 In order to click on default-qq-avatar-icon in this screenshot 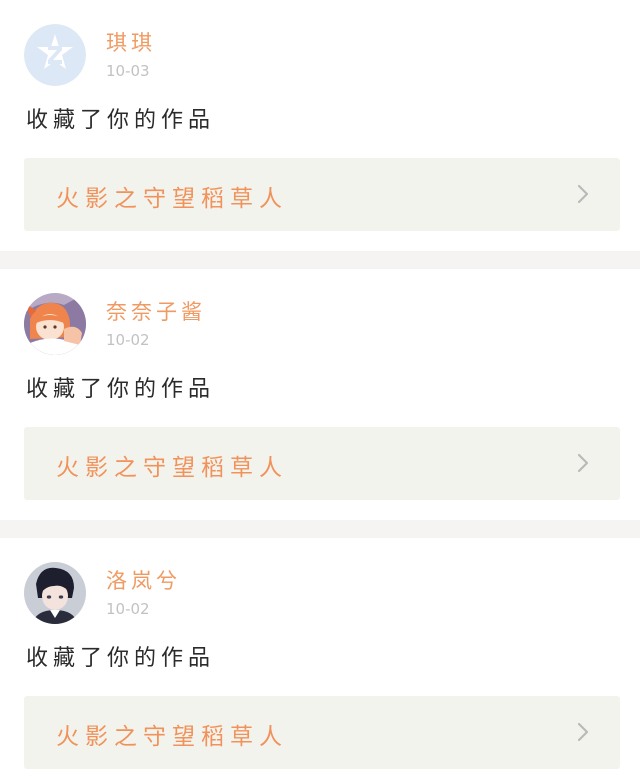, I will do `click(55, 55)`.